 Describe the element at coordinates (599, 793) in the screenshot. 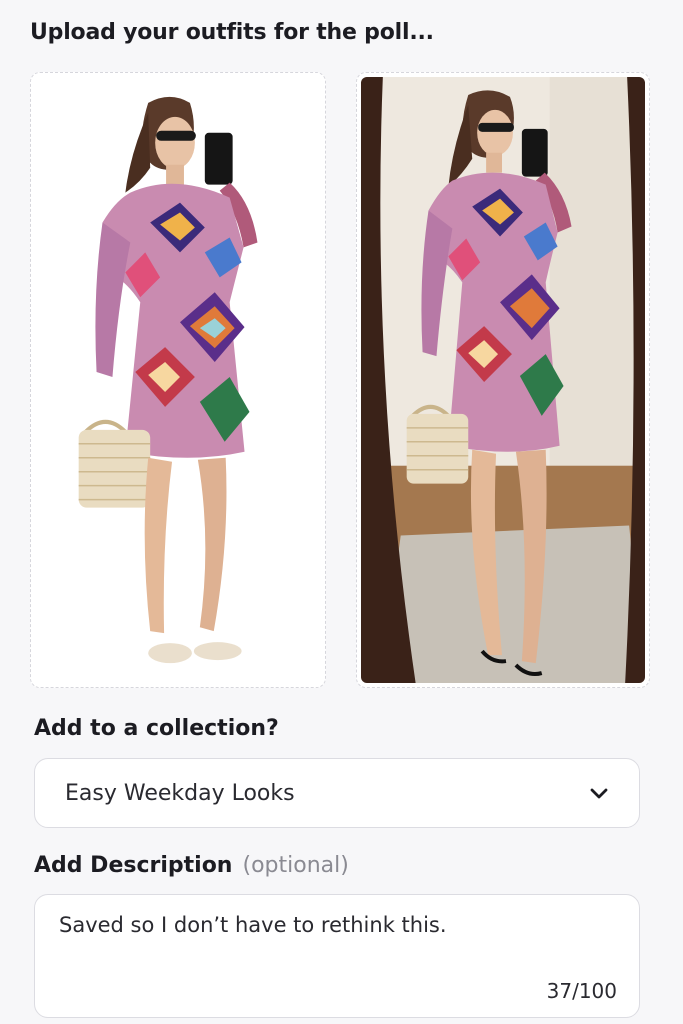

I see `chevron-down-icon` at that location.